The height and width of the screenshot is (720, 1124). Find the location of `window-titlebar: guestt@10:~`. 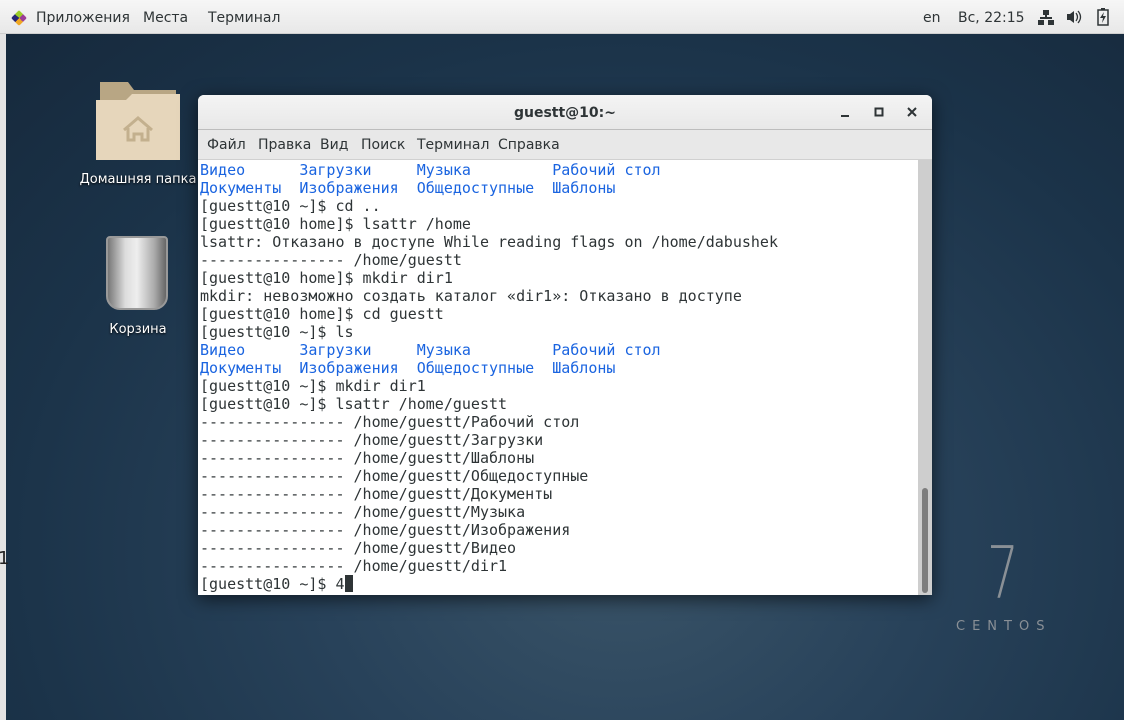

window-titlebar: guestt@10:~ is located at coordinates (565, 112).